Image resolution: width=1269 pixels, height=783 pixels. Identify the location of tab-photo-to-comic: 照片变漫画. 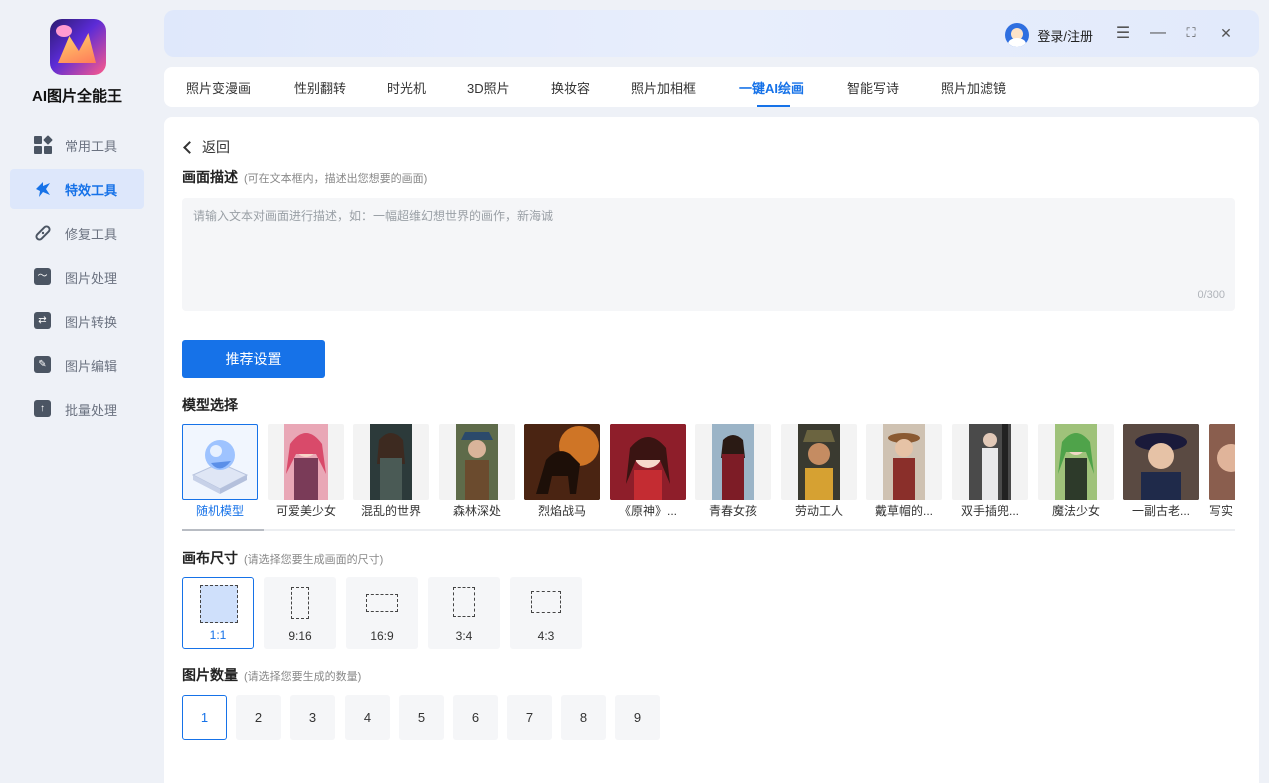
(218, 87).